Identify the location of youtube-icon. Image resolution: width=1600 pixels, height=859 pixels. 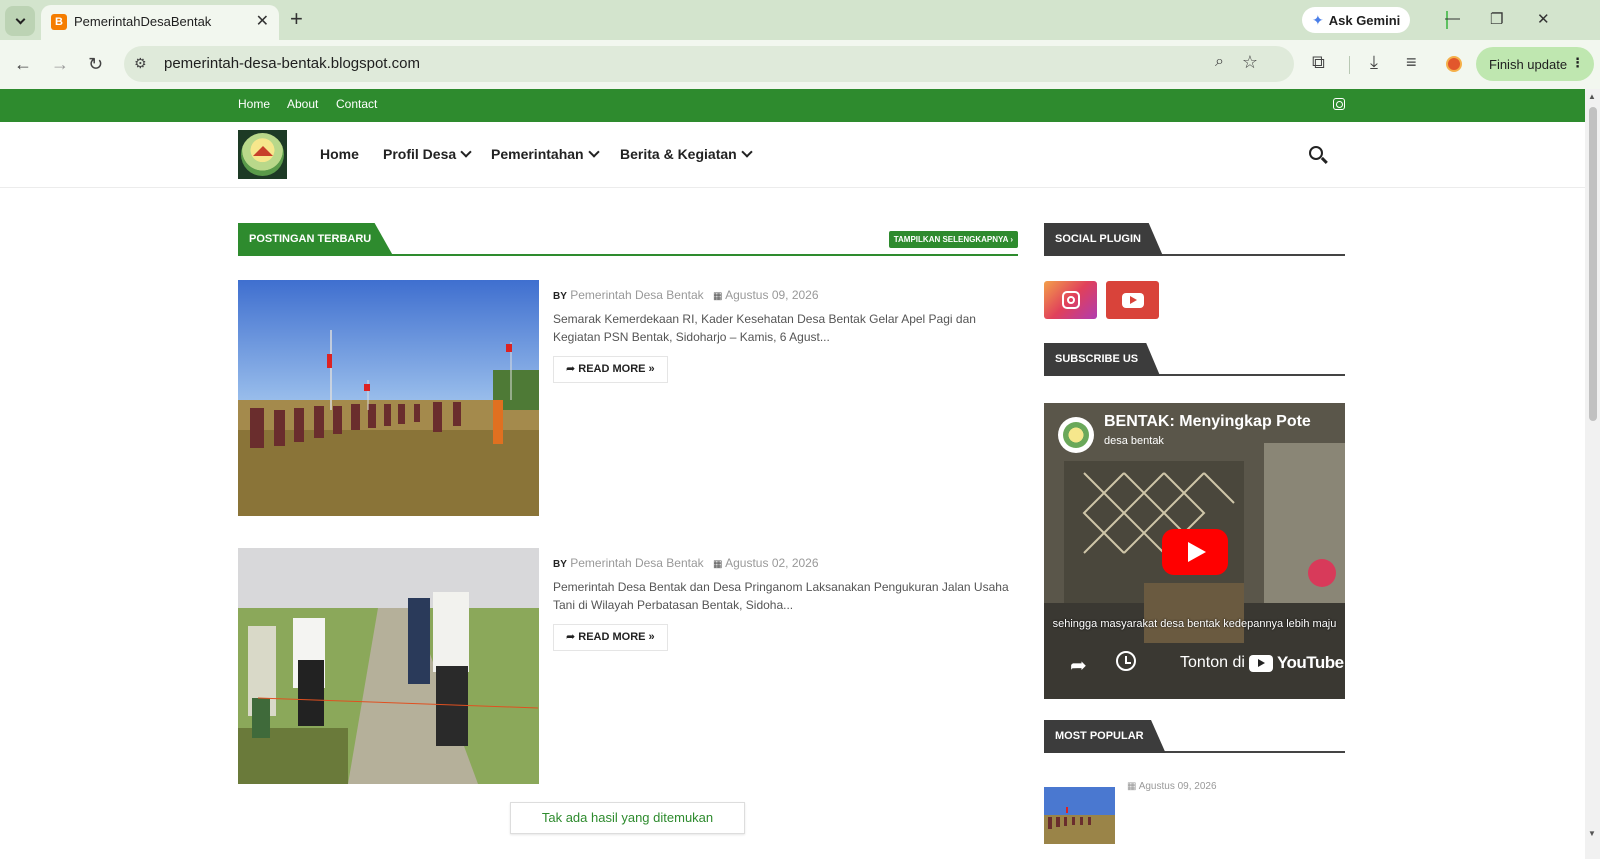
(1132, 300).